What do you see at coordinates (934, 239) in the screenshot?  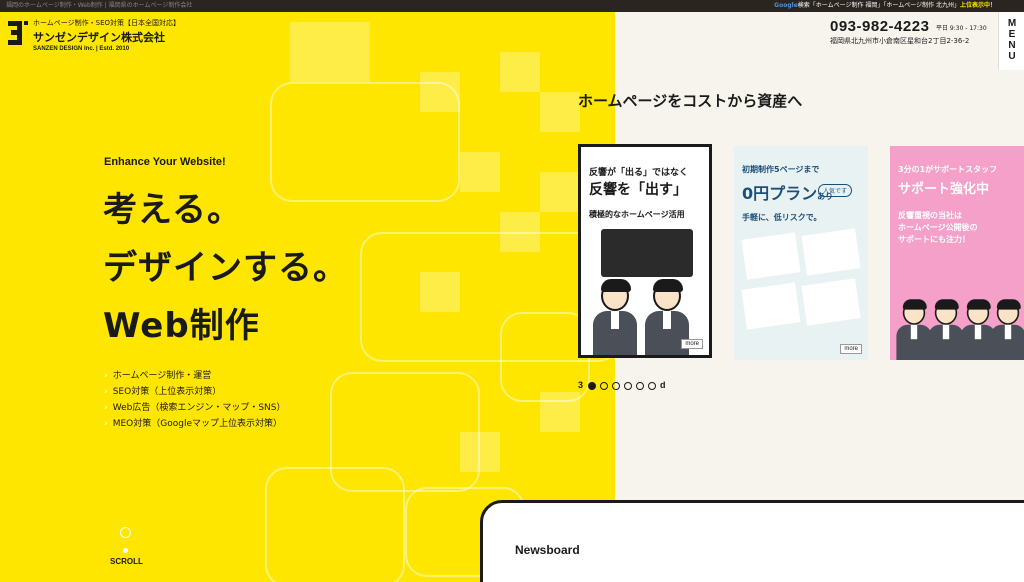 I see `slide-3-line5: サポートにも注力！` at bounding box center [934, 239].